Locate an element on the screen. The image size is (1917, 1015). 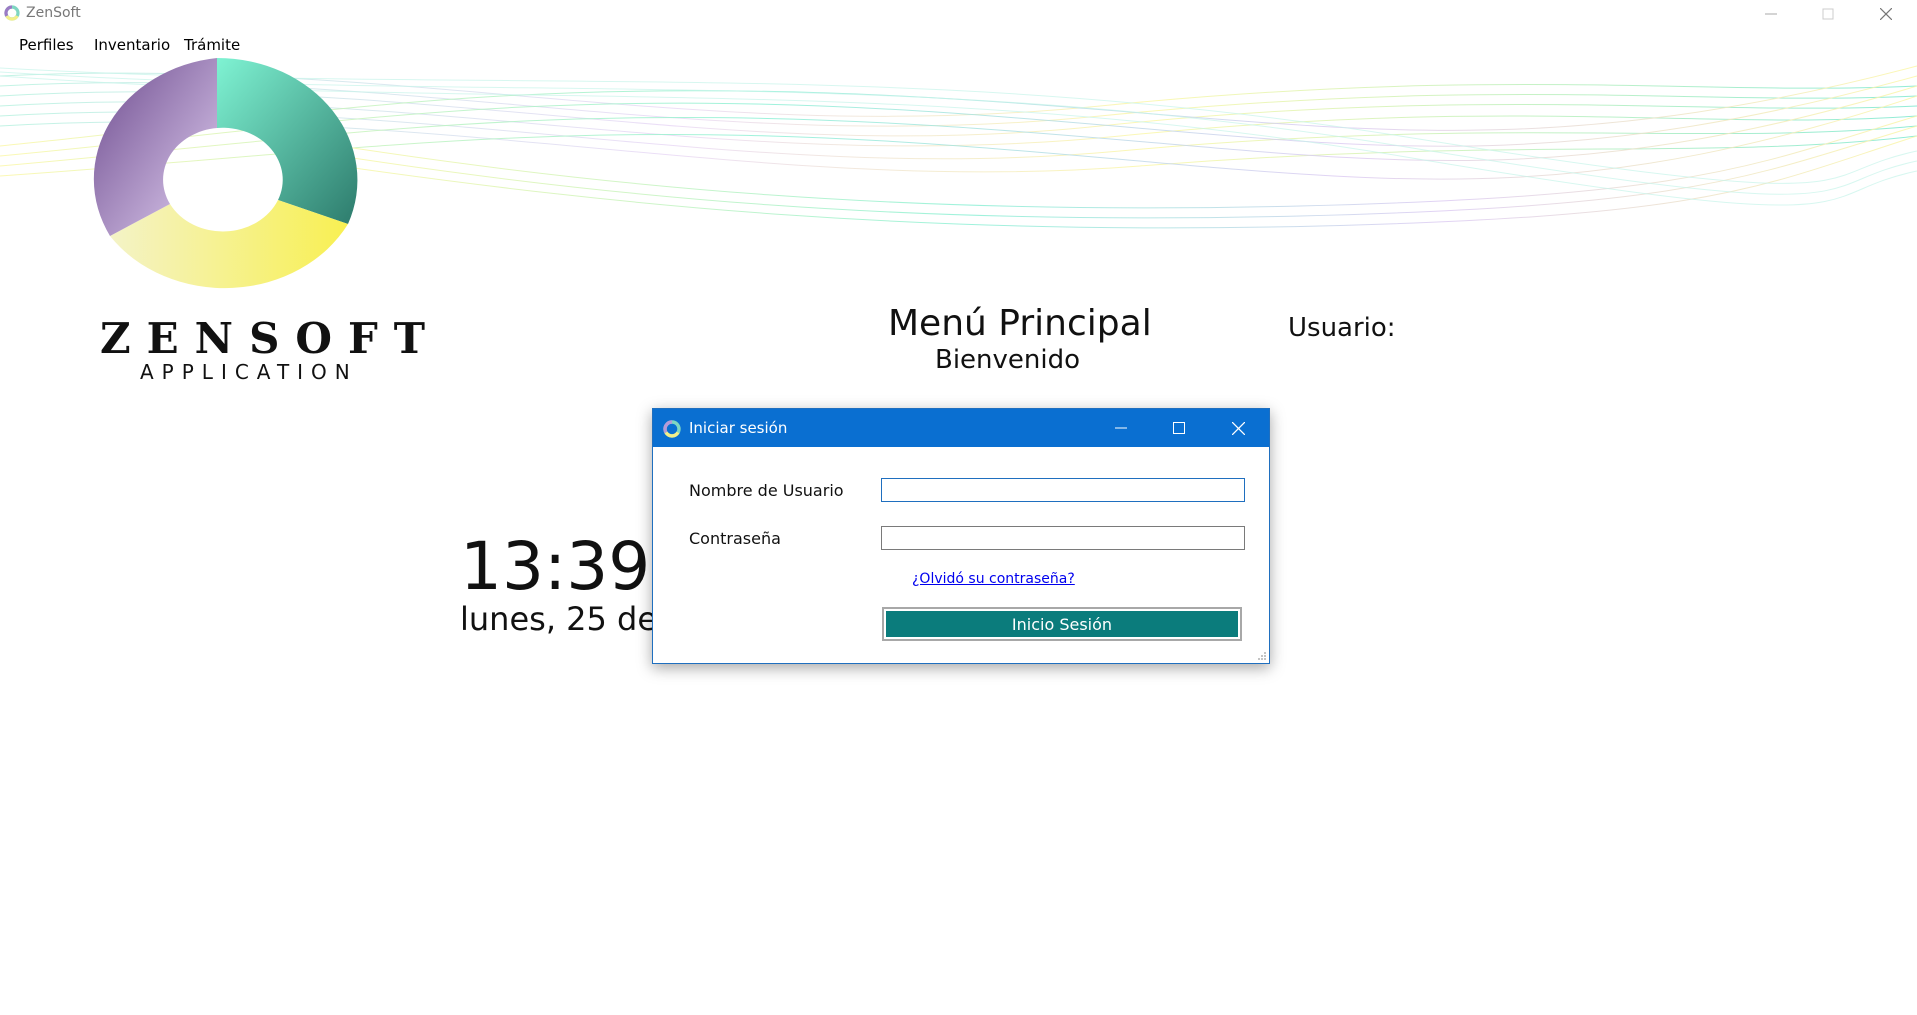
username-field is located at coordinates (1063, 490).